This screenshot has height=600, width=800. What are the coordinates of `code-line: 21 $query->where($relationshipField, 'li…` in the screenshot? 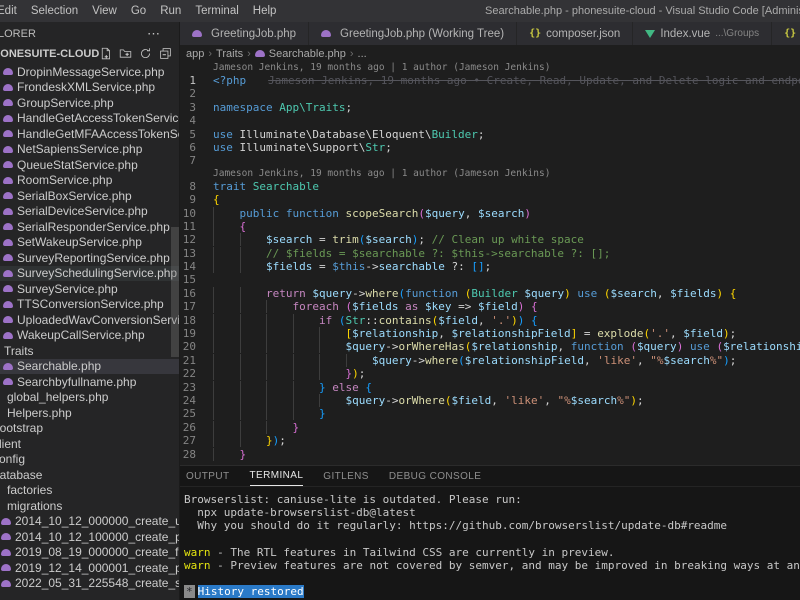 It's located at (490, 360).